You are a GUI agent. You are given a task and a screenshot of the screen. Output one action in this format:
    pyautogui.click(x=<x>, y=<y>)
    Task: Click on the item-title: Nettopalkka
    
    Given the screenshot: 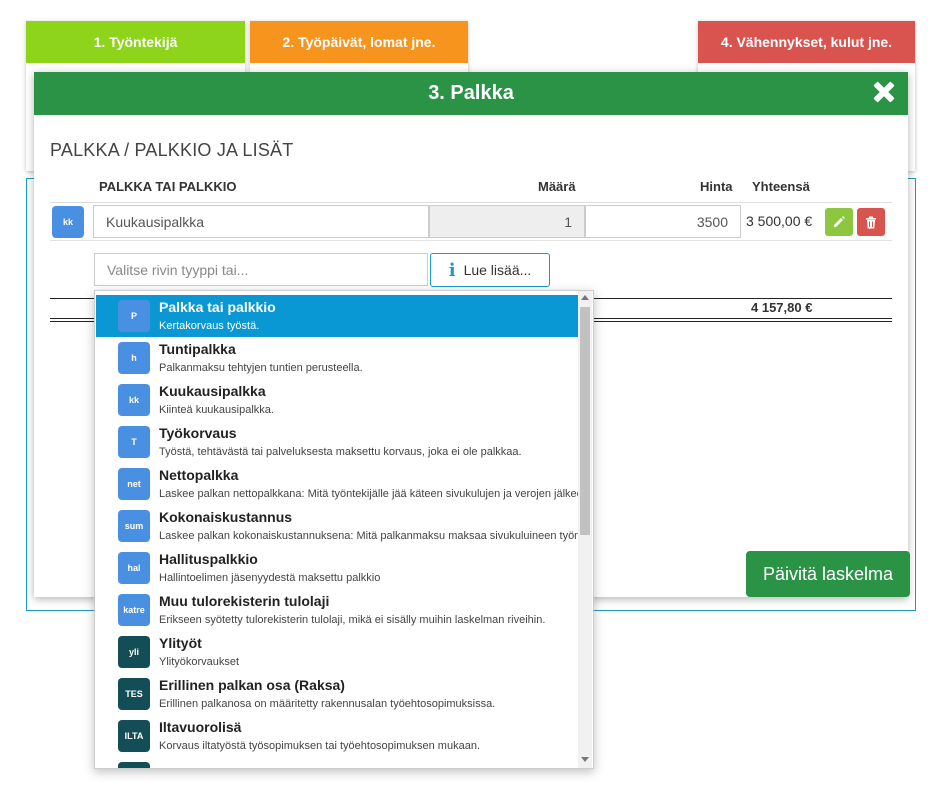 What is the action you would take?
    pyautogui.click(x=199, y=474)
    